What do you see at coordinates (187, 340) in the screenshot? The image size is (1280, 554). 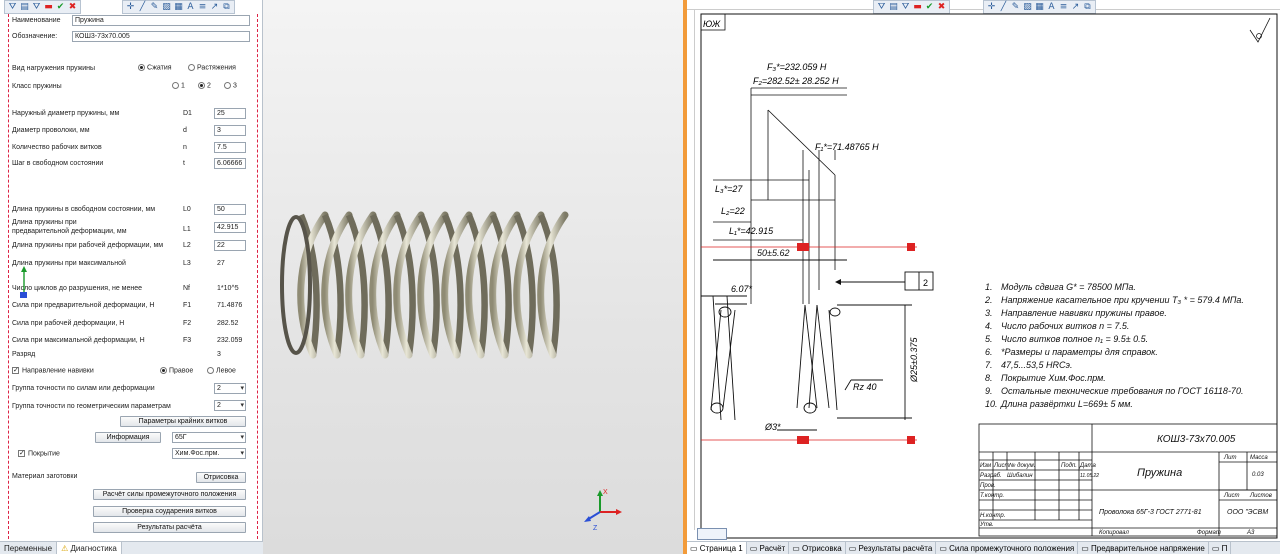 I see `param-sym-f3: F3` at bounding box center [187, 340].